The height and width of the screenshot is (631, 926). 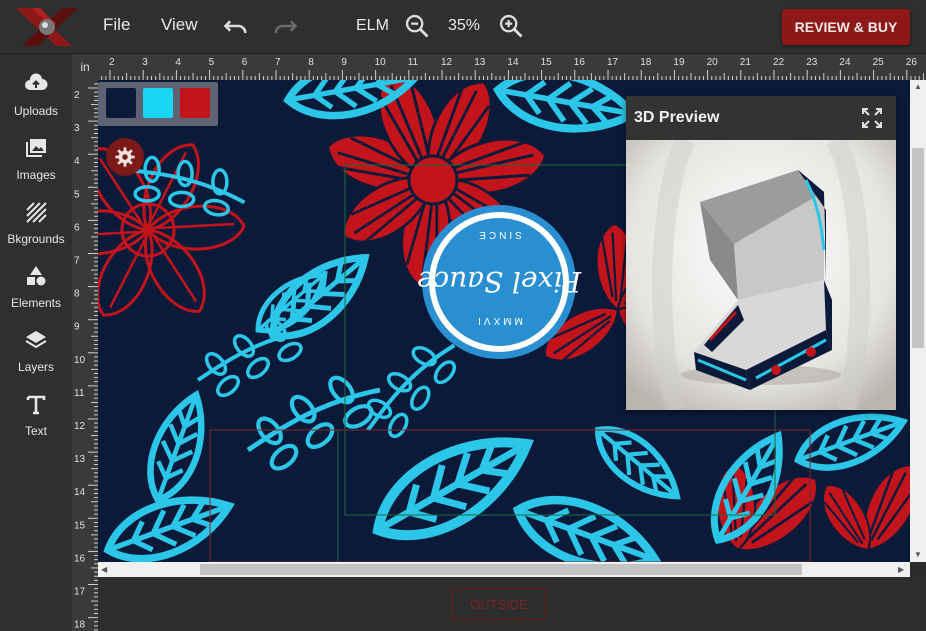 I want to click on preview-header: 3D Preview, so click(x=761, y=118).